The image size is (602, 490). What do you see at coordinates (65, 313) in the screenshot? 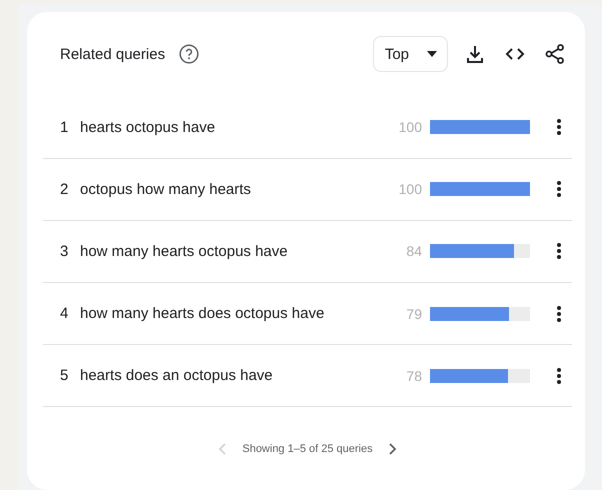
I see `rank-number: 4` at bounding box center [65, 313].